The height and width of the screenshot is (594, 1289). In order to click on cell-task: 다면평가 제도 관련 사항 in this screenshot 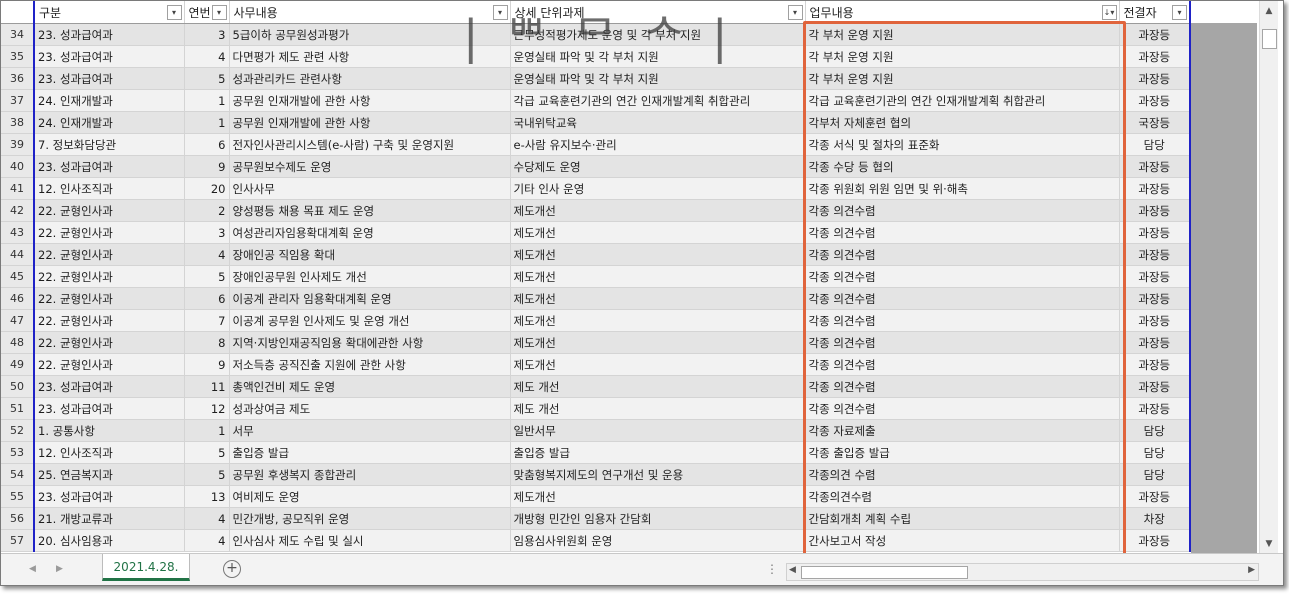, I will do `click(370, 56)`.